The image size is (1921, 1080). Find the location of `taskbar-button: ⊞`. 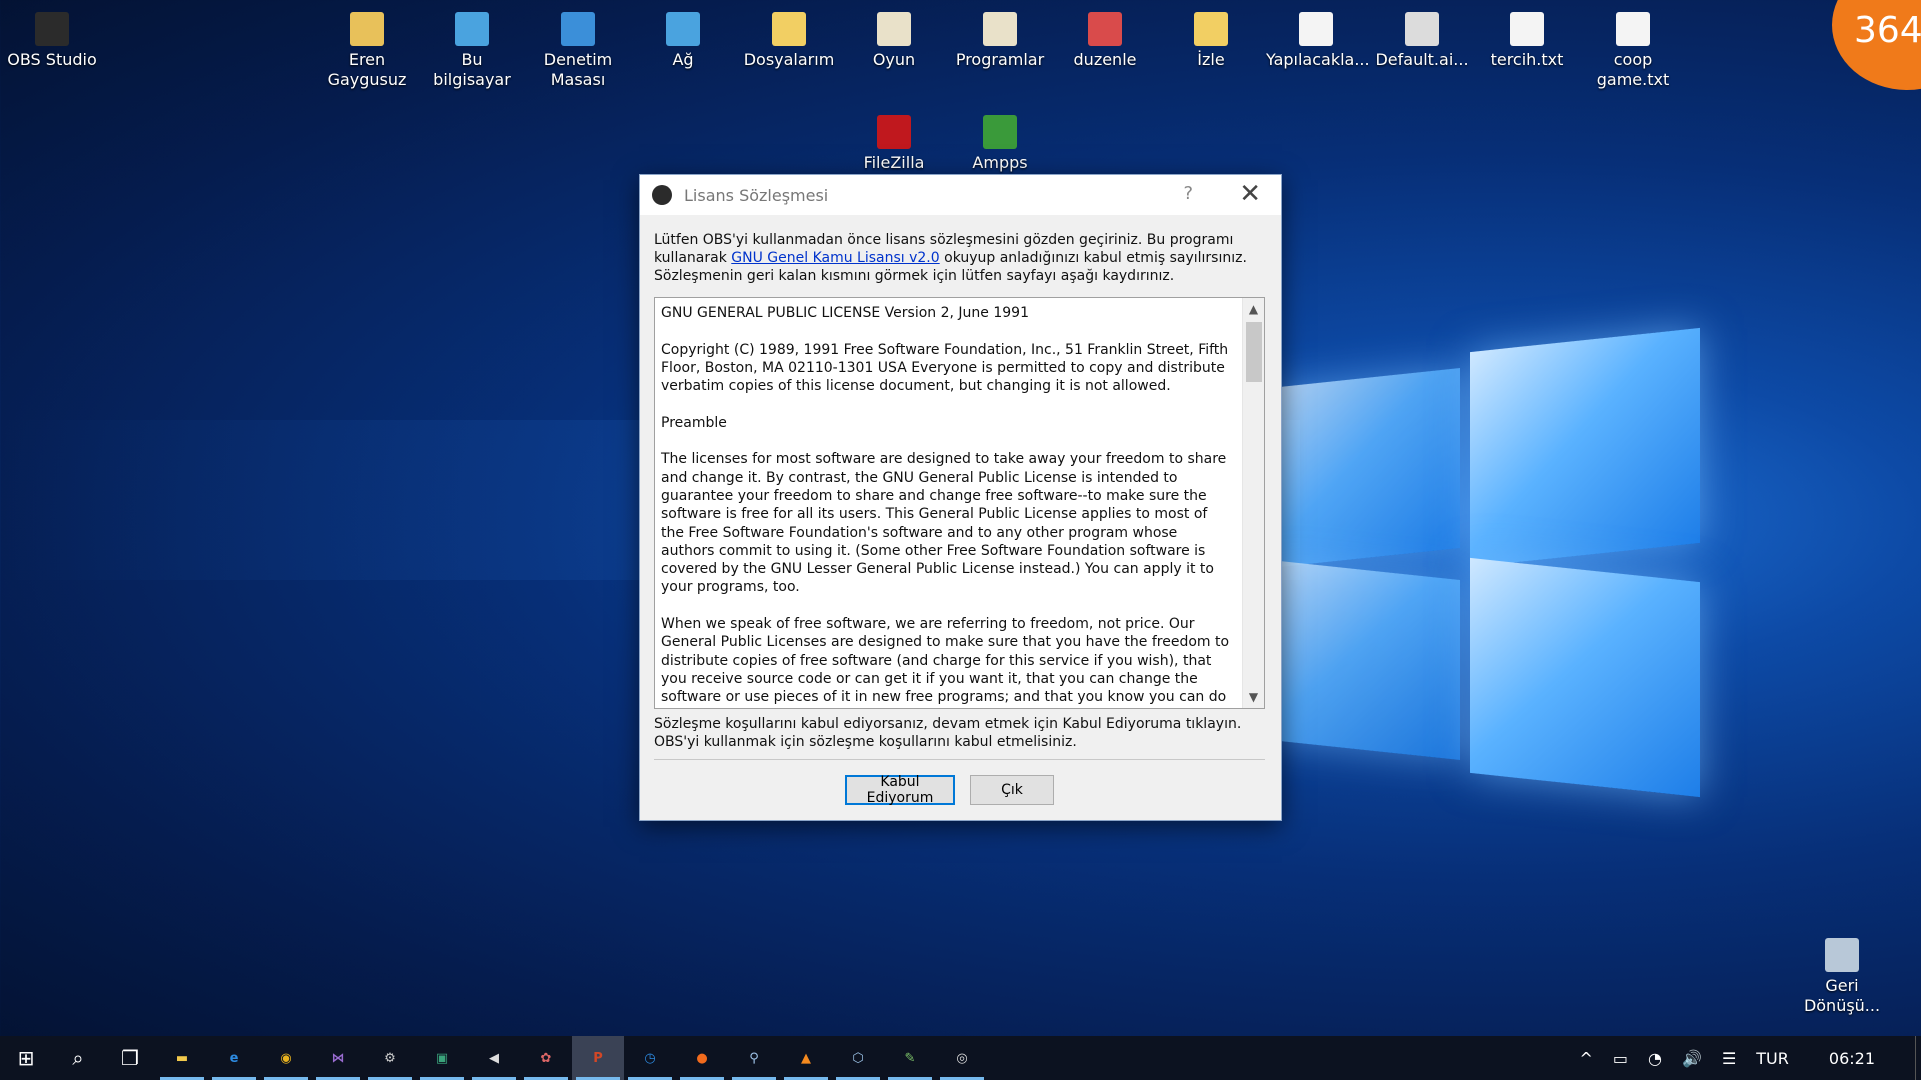

taskbar-button: ⊞ is located at coordinates (26, 1058).